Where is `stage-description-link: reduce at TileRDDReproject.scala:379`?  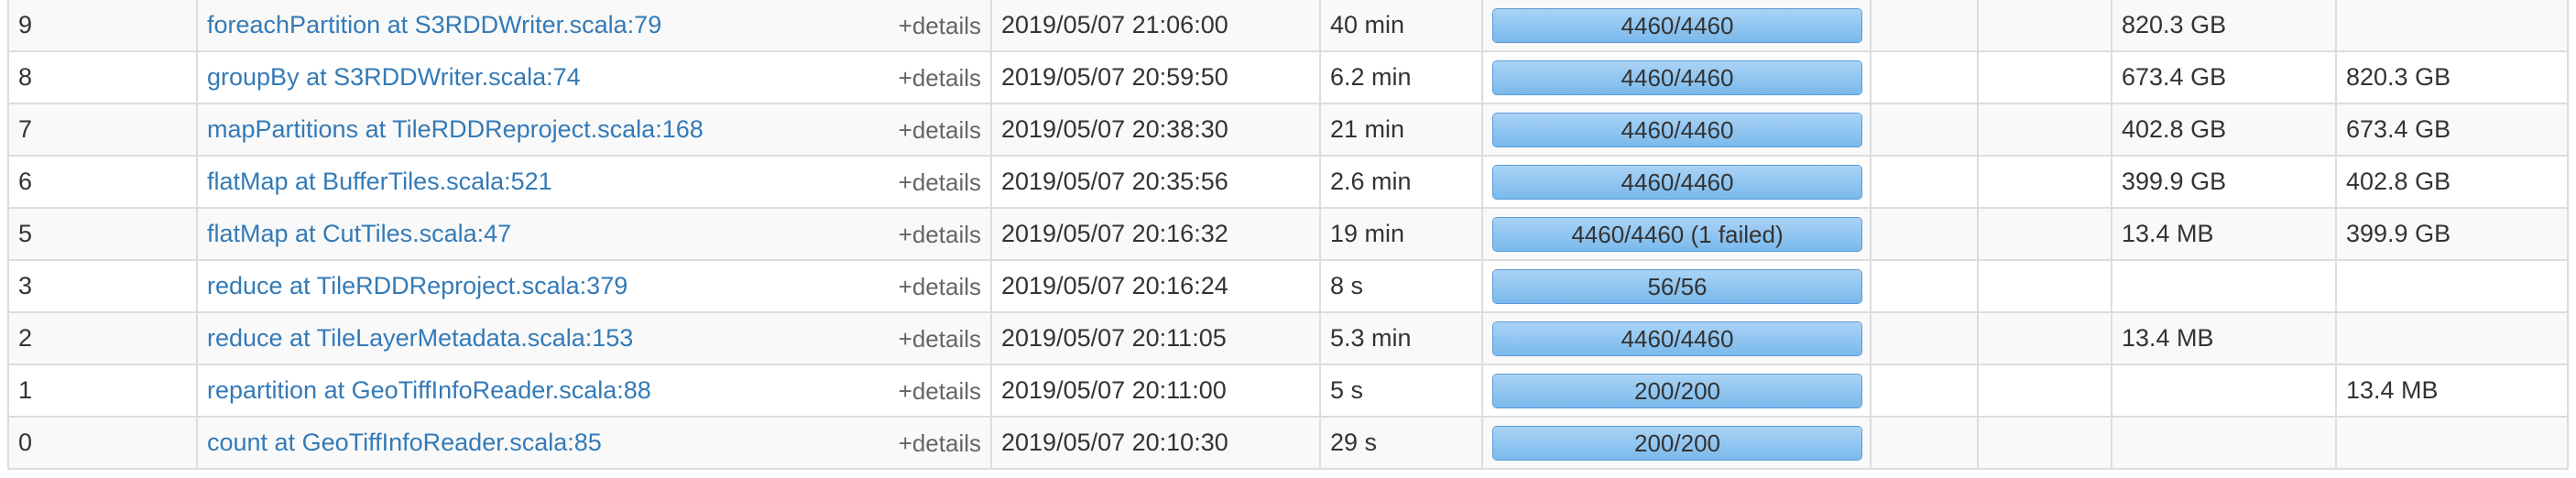
stage-description-link: reduce at TileRDDReproject.scala:379 is located at coordinates (418, 285).